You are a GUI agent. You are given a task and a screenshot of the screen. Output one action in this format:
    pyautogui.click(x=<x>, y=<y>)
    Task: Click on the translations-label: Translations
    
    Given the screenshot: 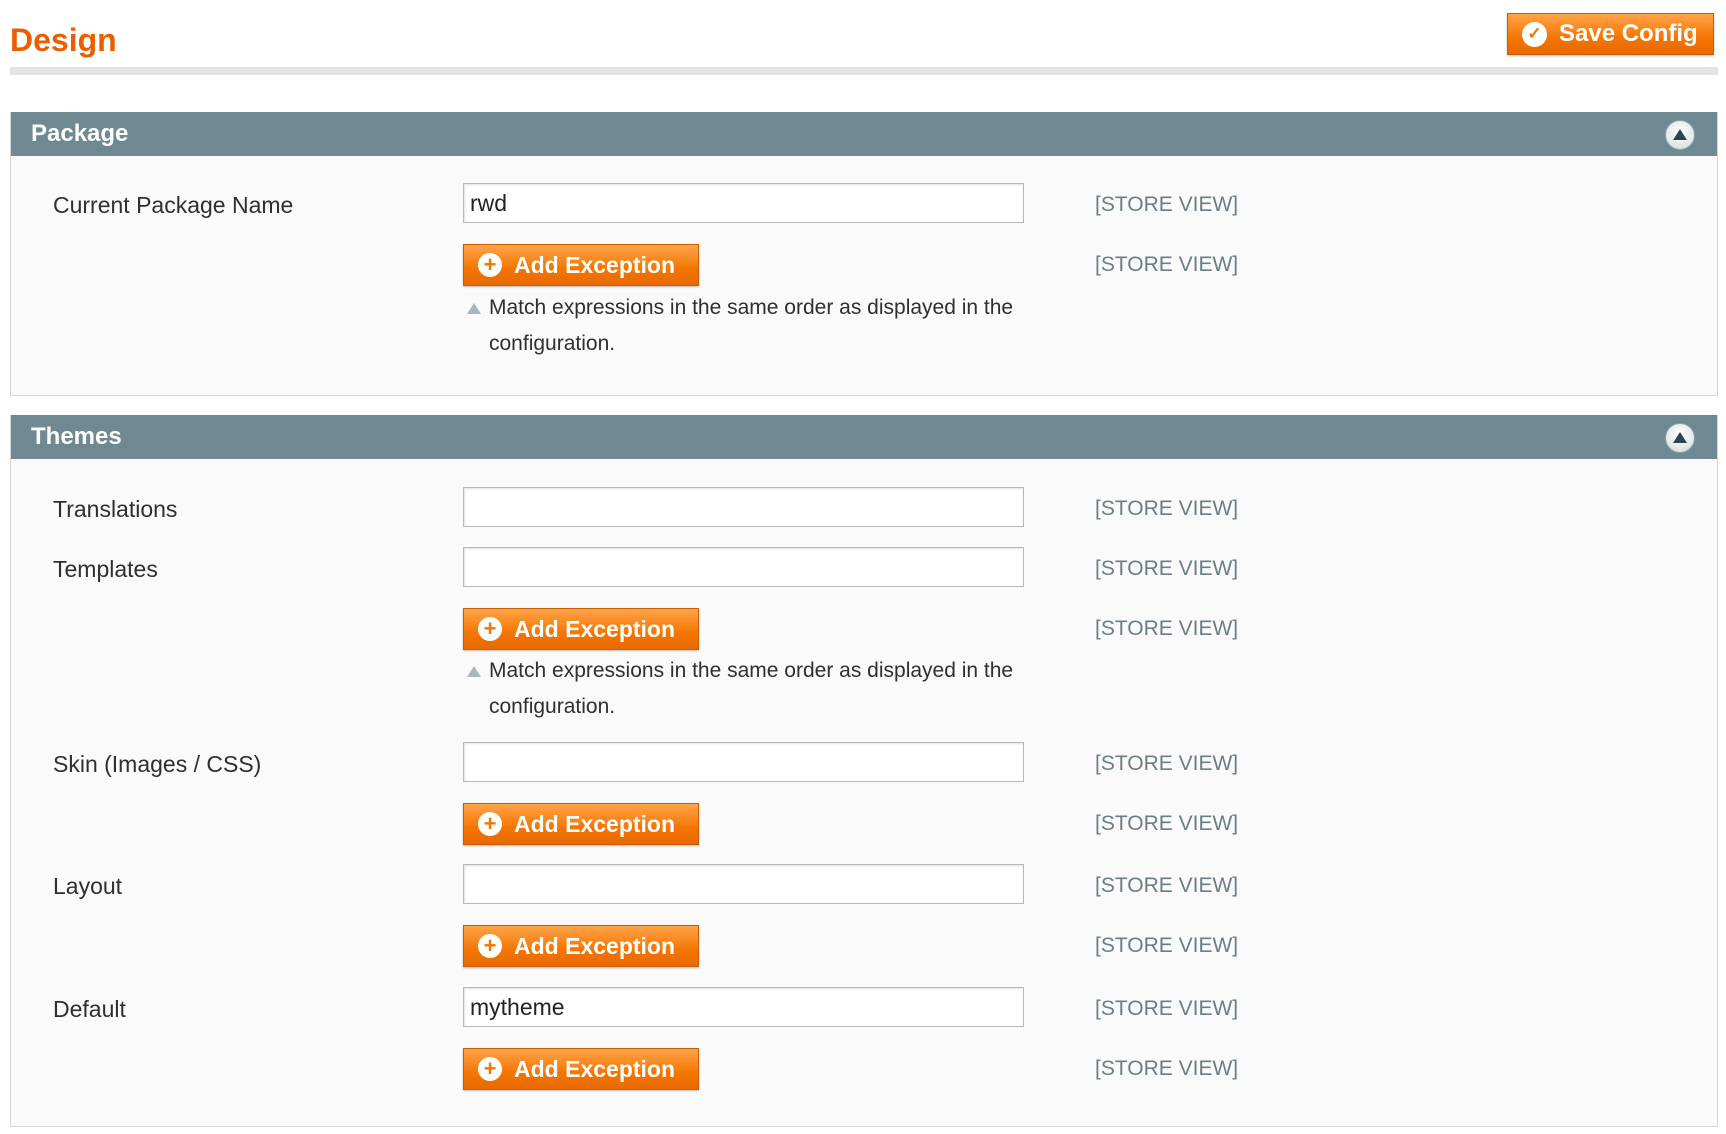 What is the action you would take?
    pyautogui.click(x=115, y=509)
    